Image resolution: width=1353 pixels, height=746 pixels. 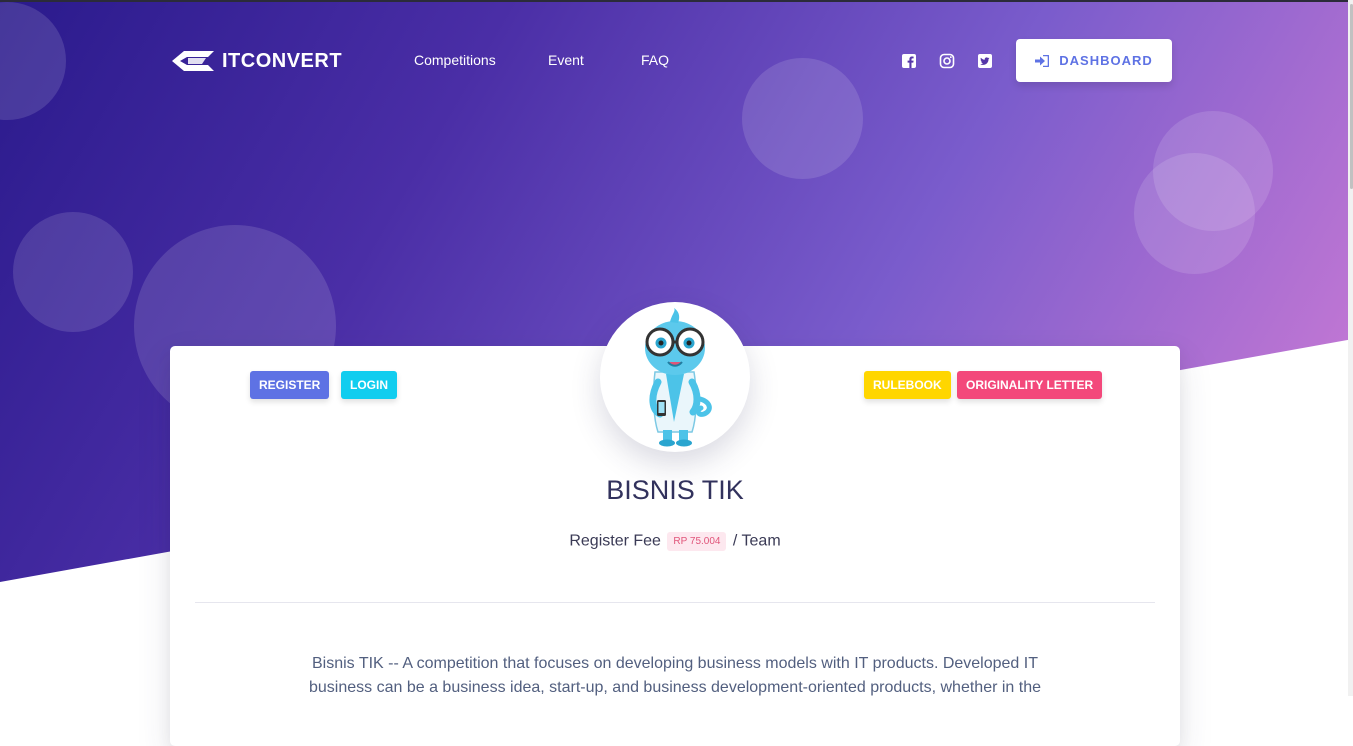 What do you see at coordinates (675, 602) in the screenshot?
I see `card-divider` at bounding box center [675, 602].